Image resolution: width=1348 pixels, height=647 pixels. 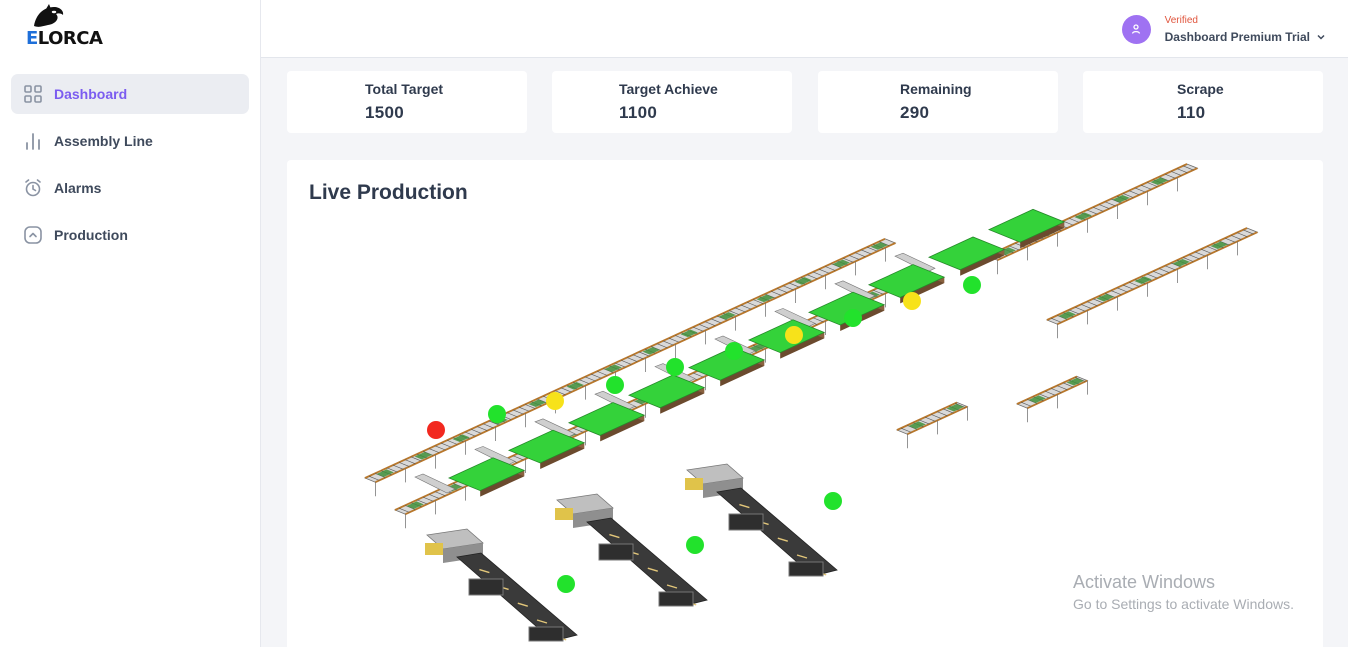 What do you see at coordinates (638, 112) in the screenshot?
I see `stat-value: 1100` at bounding box center [638, 112].